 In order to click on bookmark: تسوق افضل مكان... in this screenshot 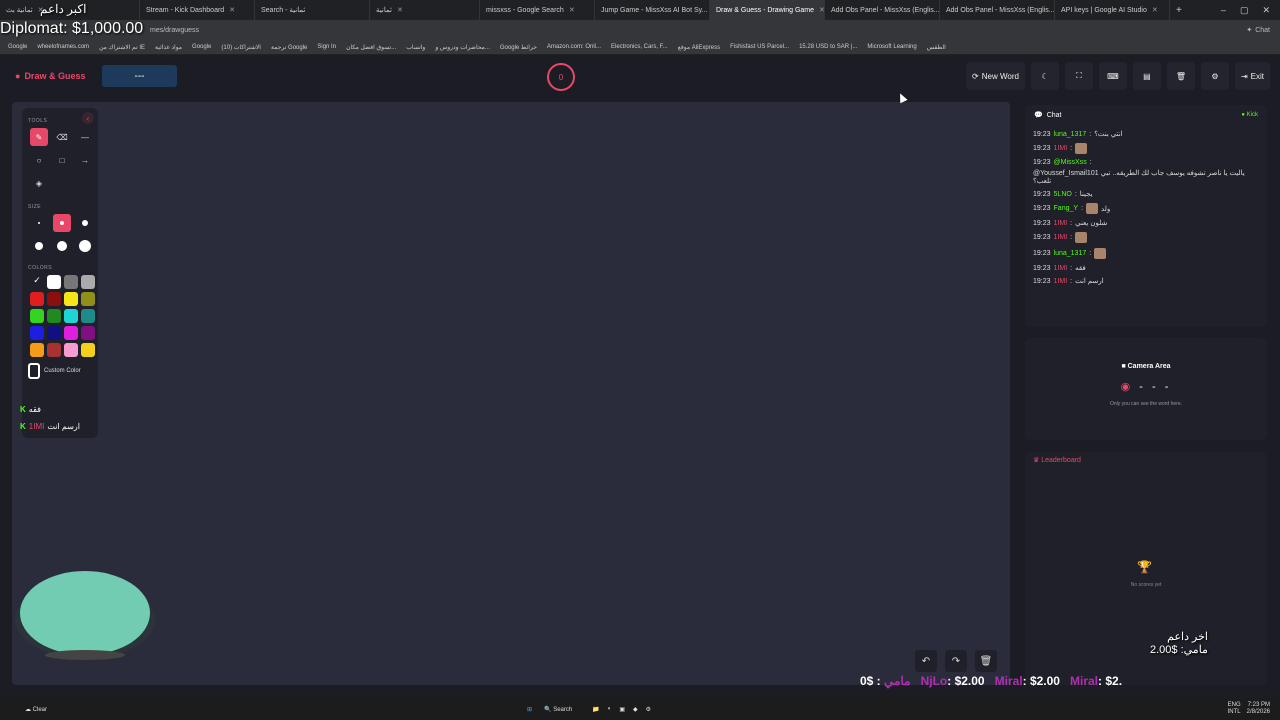, I will do `click(371, 47)`.